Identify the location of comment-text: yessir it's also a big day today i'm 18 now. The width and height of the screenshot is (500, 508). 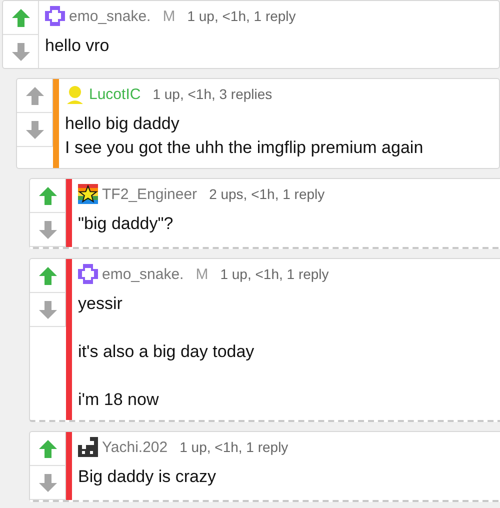
(167, 352).